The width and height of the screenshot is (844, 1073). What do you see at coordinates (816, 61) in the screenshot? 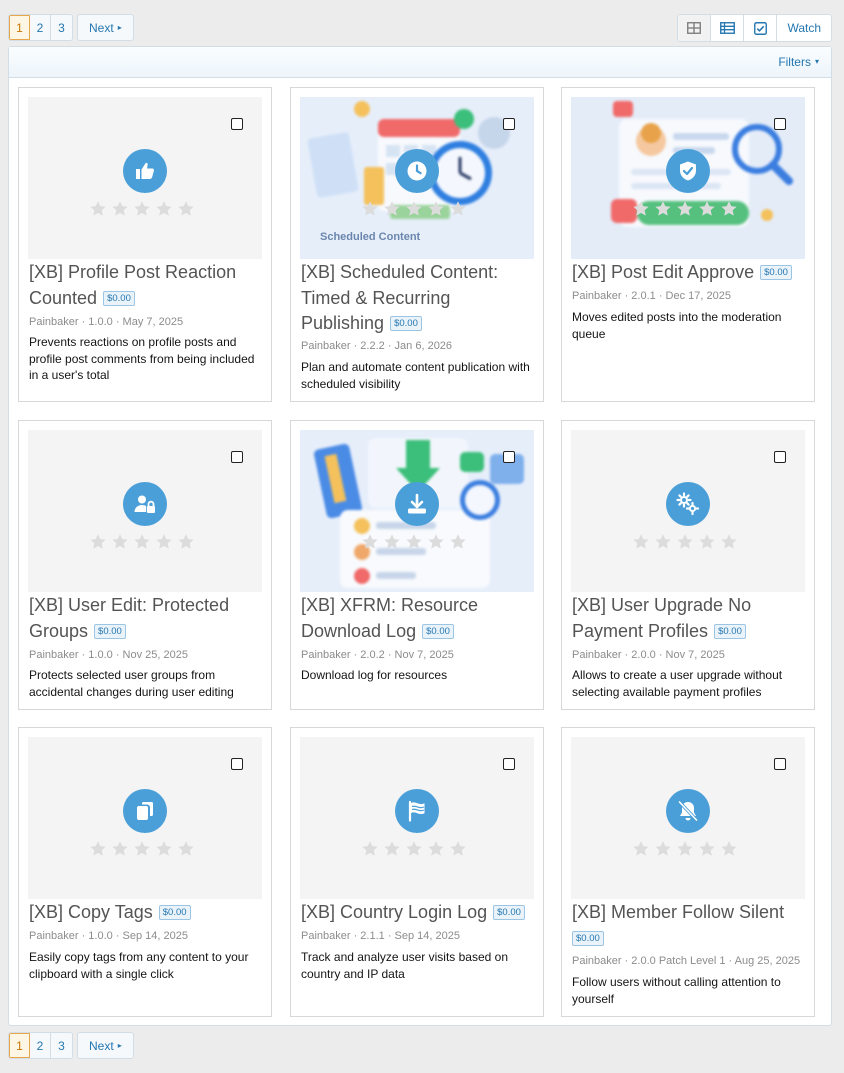
I see `caret-down-icon: ▾` at bounding box center [816, 61].